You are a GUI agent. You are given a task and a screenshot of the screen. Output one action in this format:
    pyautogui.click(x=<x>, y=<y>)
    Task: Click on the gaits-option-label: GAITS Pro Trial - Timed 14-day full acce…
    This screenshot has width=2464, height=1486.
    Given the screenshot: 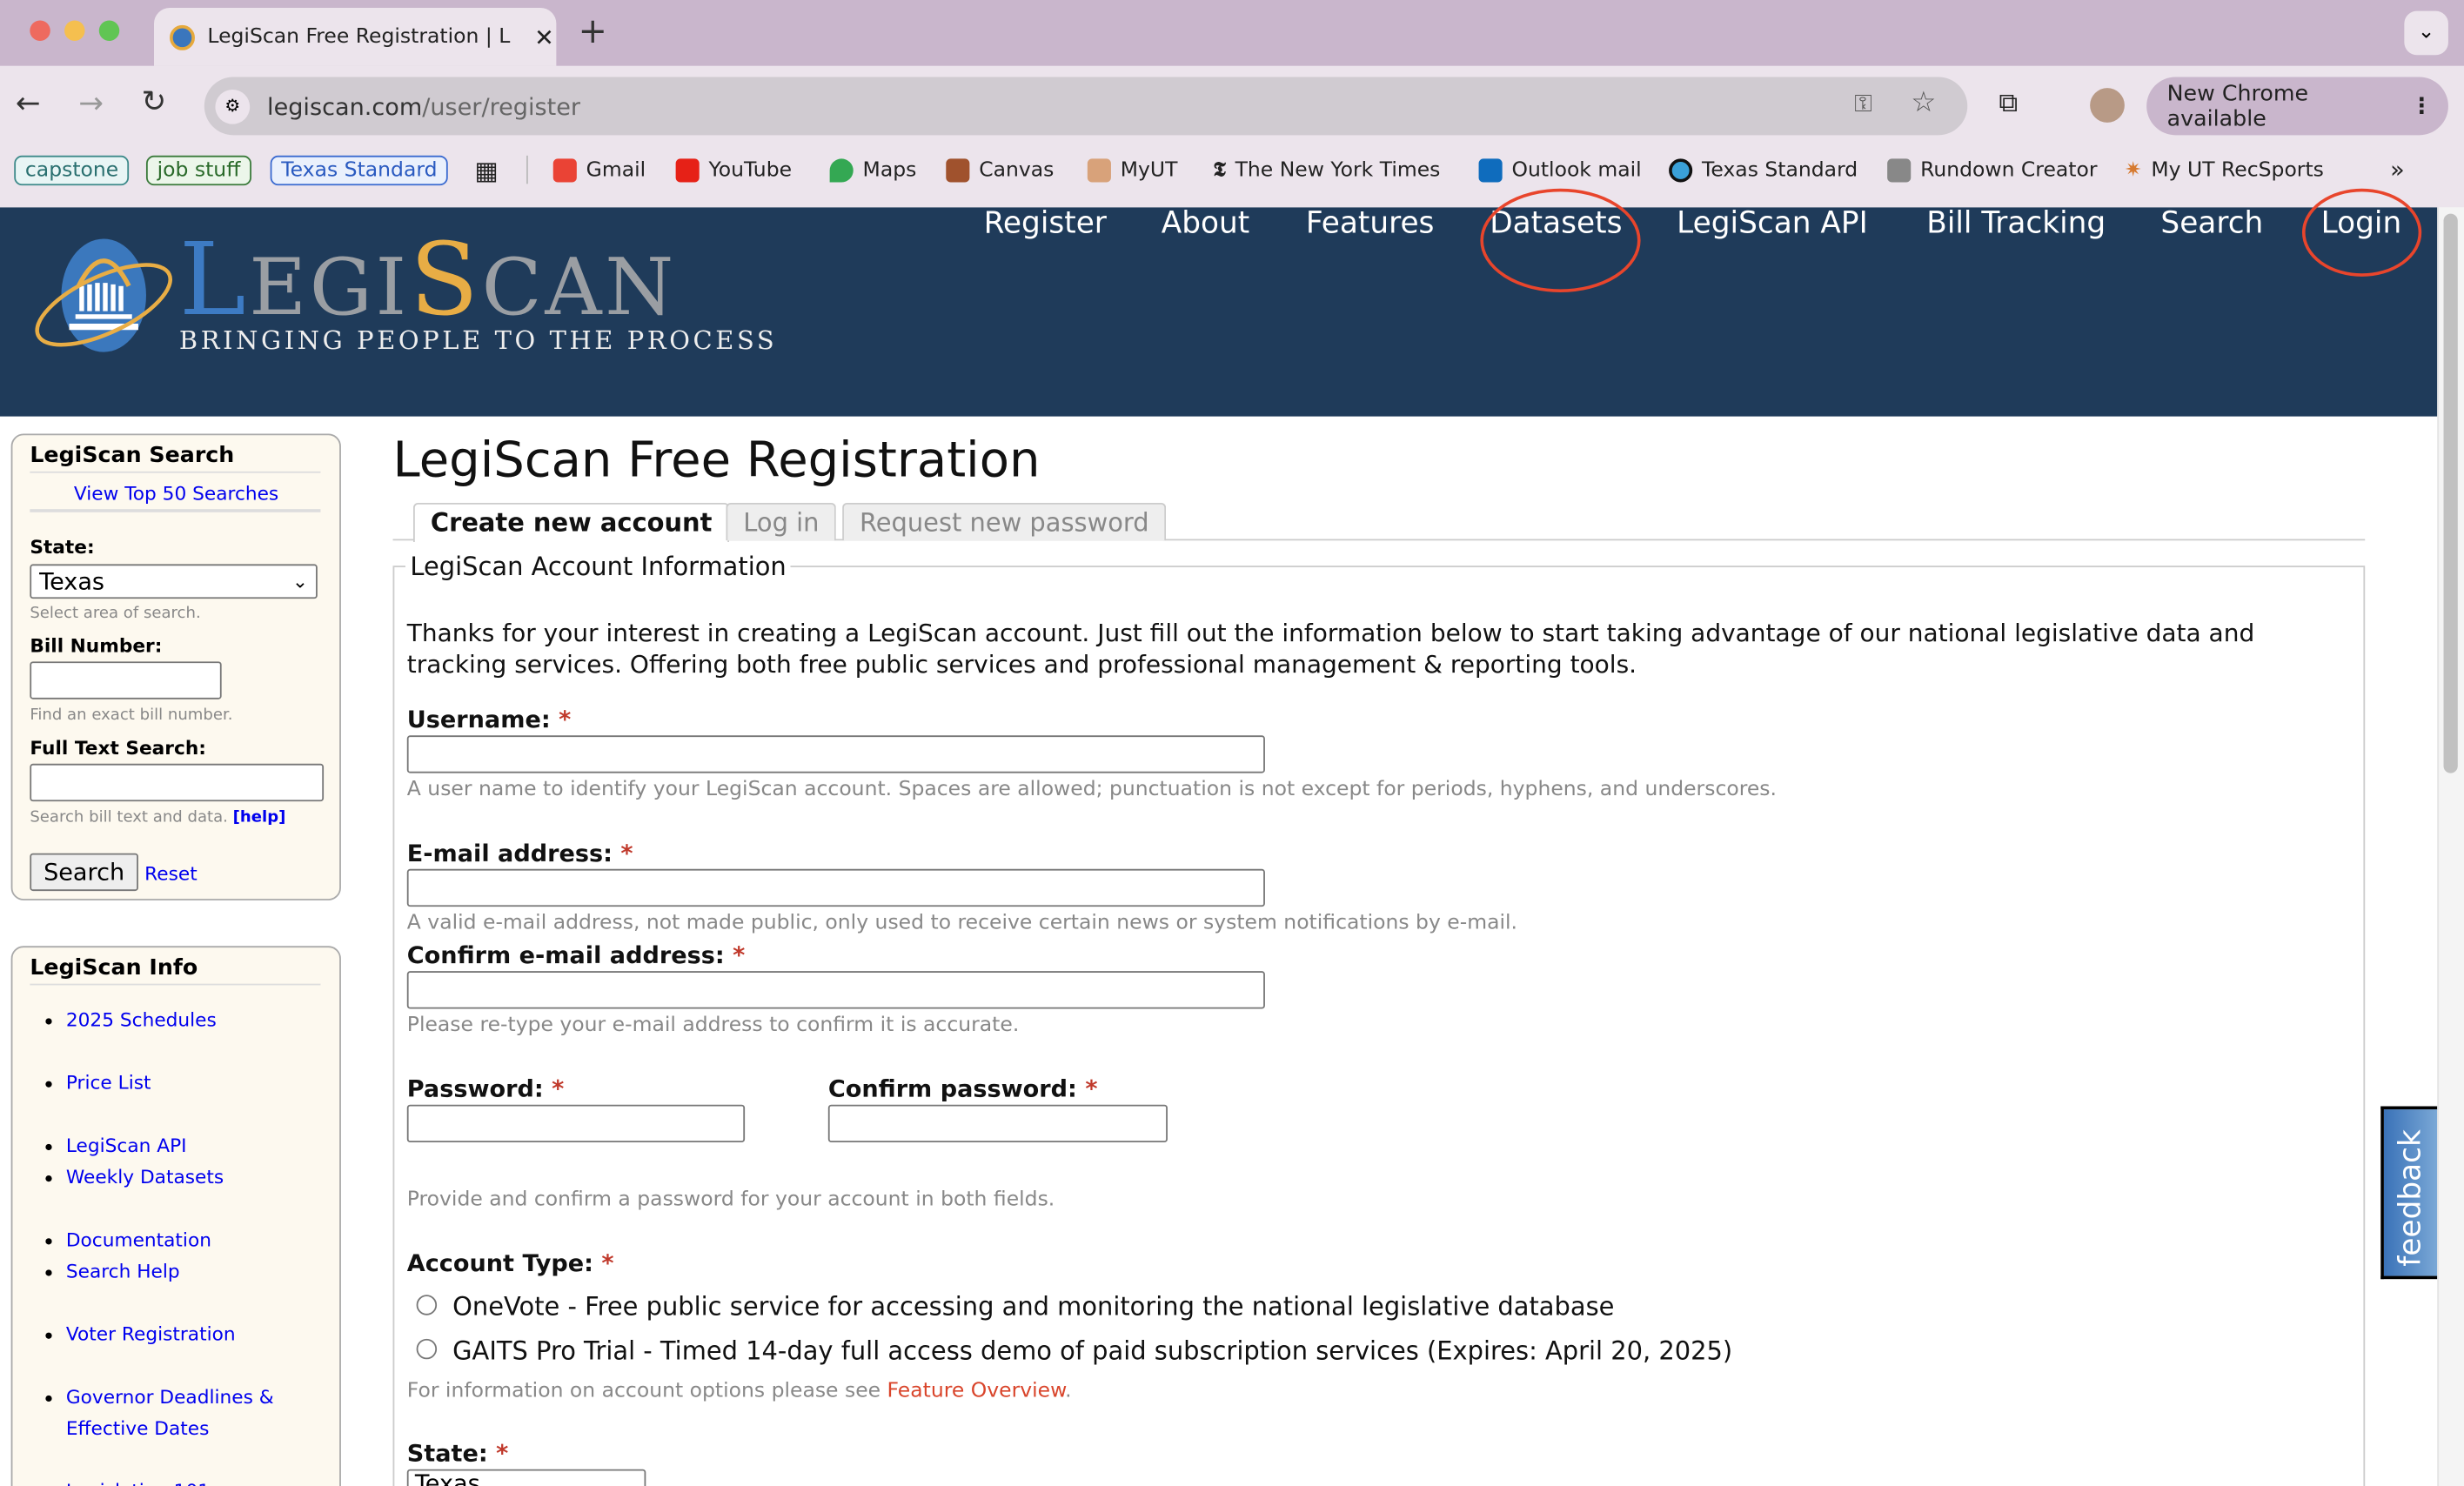 What is the action you would take?
    pyautogui.click(x=1092, y=1350)
    